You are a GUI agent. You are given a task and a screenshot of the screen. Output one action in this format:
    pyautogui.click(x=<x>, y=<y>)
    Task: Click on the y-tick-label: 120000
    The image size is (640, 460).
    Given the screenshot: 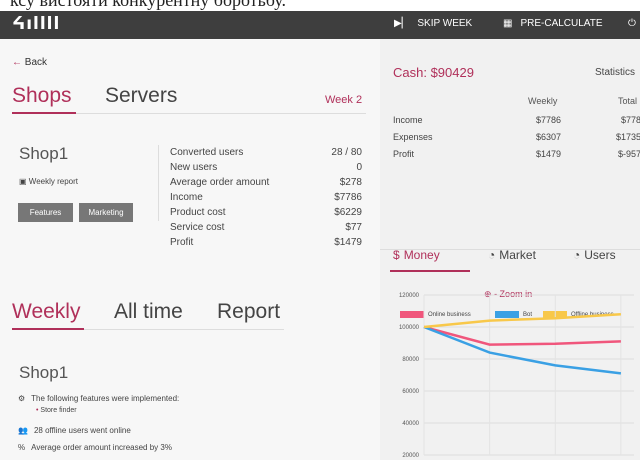 What is the action you would take?
    pyautogui.click(x=409, y=296)
    